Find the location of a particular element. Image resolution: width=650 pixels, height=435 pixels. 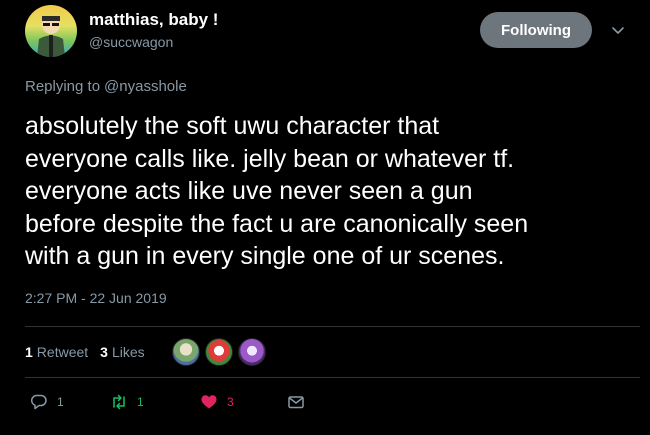

liker-avatars is located at coordinates (221, 352).